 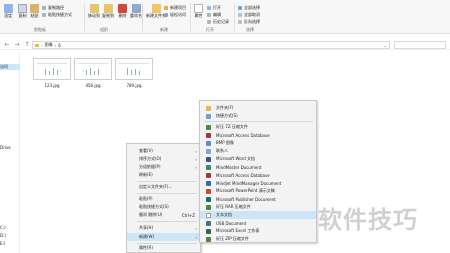 What do you see at coordinates (163, 237) in the screenshot?
I see `menu-item-new: 新建(W) ›` at bounding box center [163, 237].